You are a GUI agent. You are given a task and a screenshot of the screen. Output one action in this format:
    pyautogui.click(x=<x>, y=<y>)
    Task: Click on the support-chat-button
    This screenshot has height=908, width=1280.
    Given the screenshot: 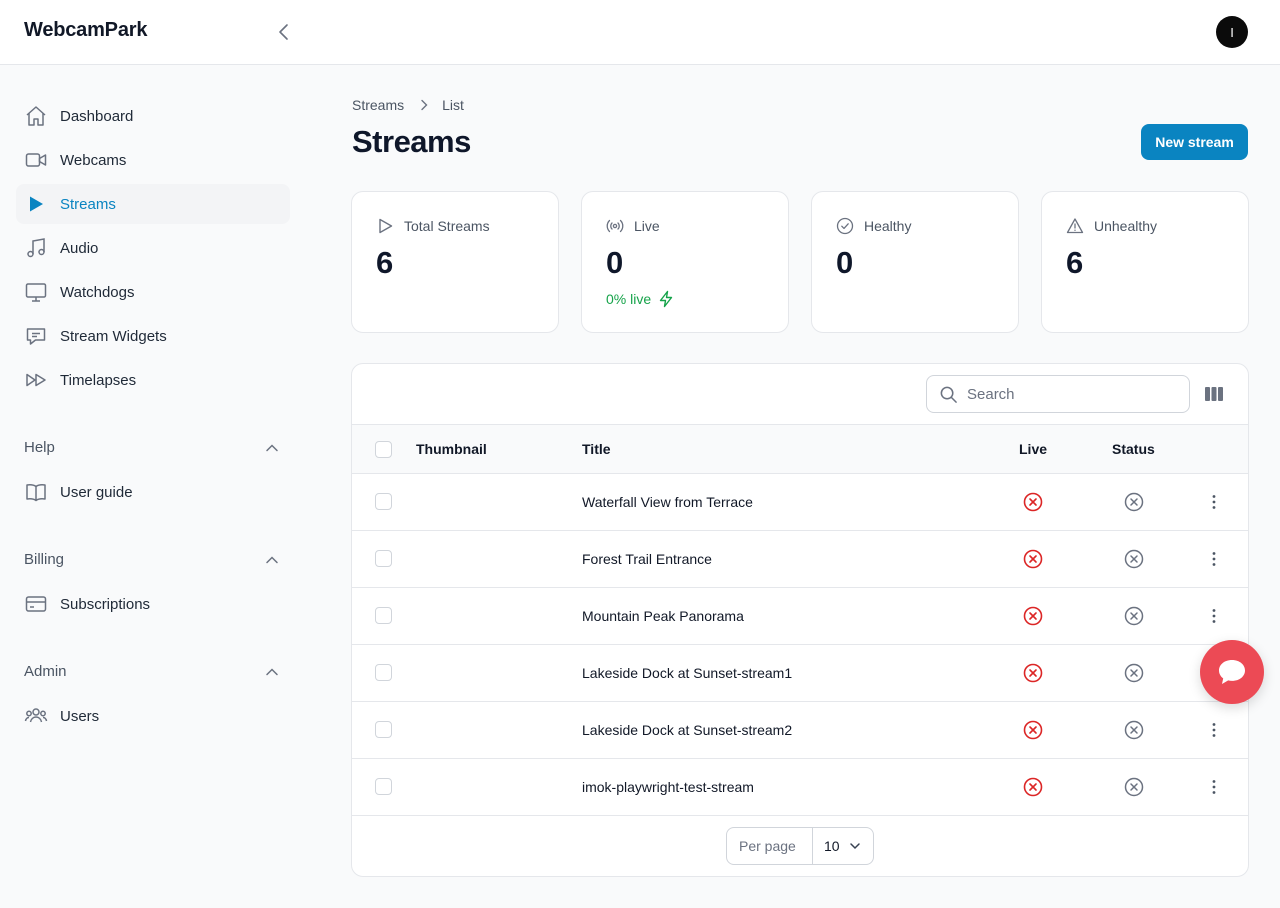 What is the action you would take?
    pyautogui.click(x=1232, y=672)
    